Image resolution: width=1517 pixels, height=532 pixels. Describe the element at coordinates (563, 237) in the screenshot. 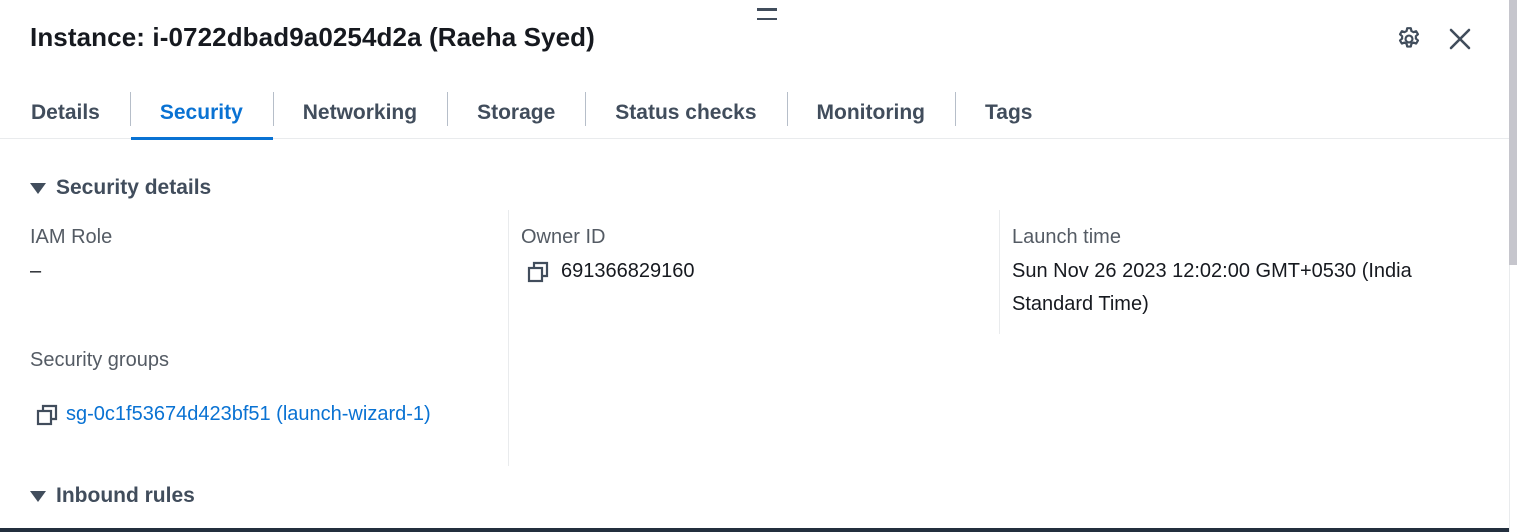

I see `owner-id-label: Owner ID` at that location.